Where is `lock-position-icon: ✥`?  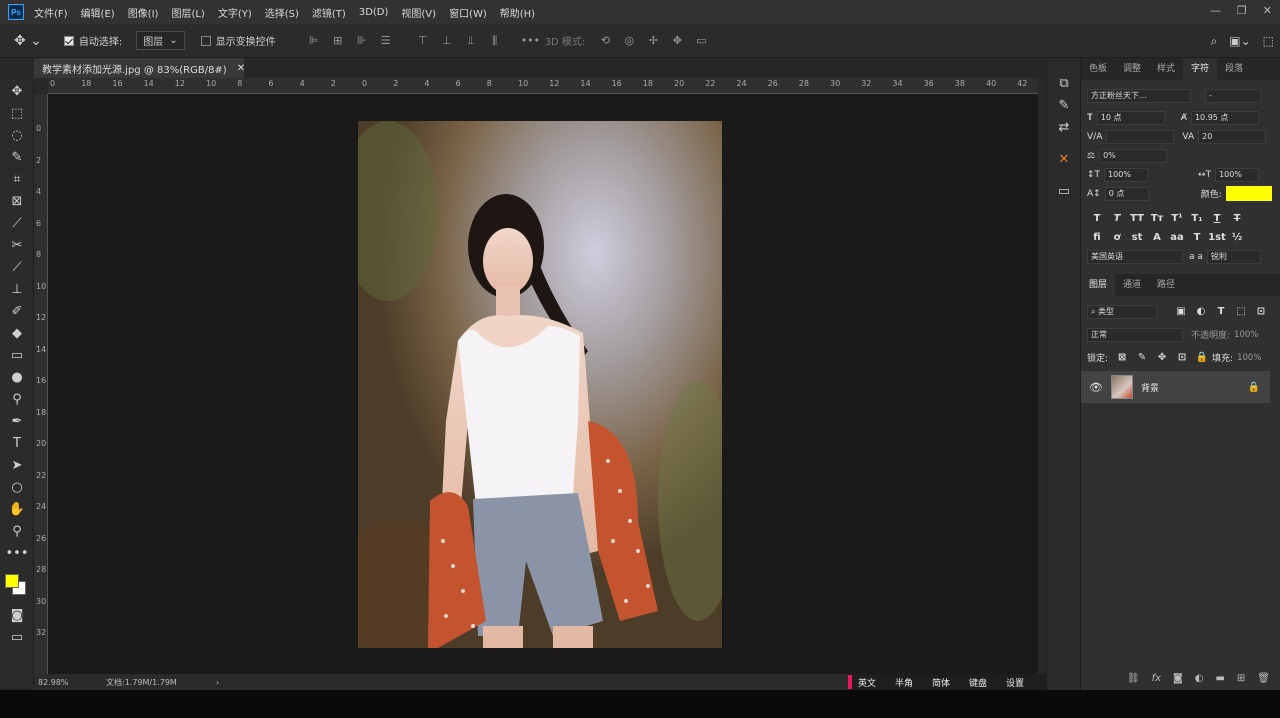 lock-position-icon: ✥ is located at coordinates (1162, 357).